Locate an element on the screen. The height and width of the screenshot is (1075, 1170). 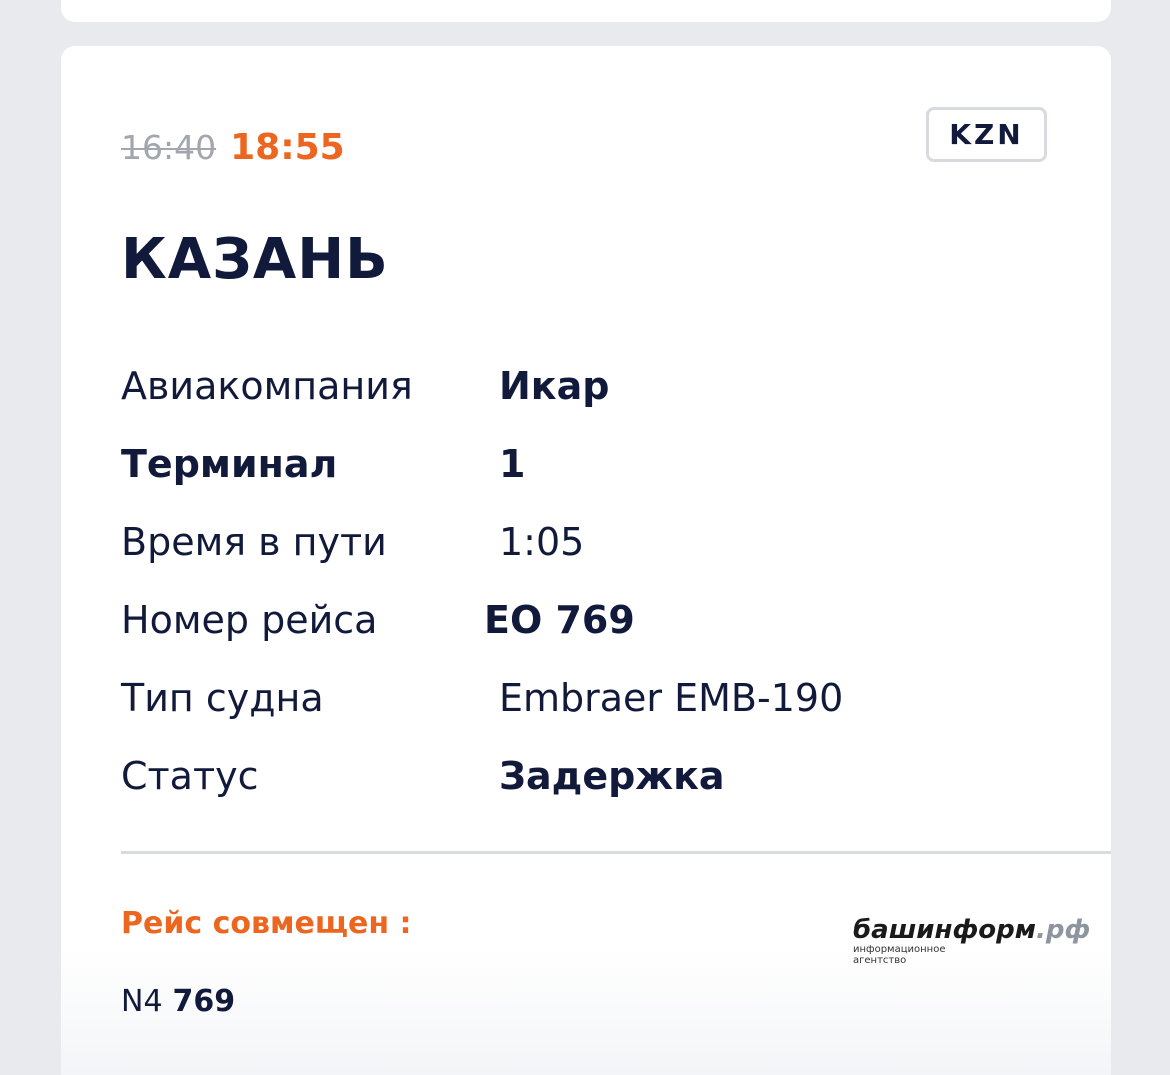
previous-flight-card is located at coordinates (586, 11).